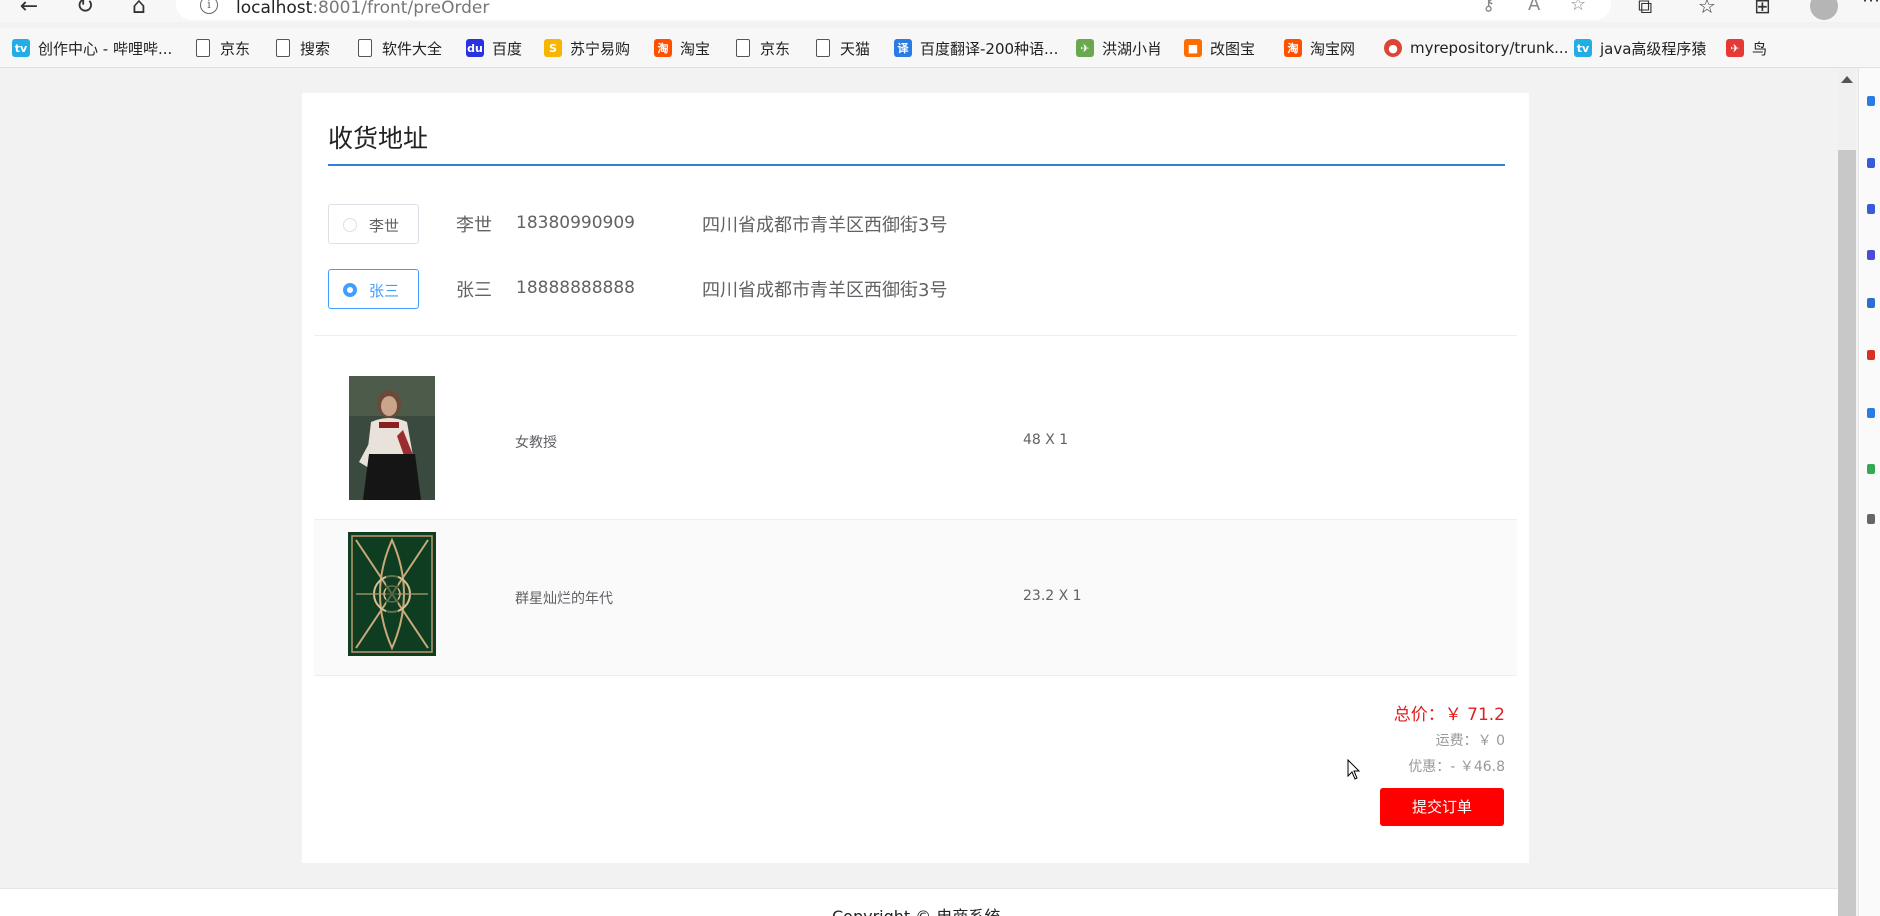 The image size is (1880, 916). Describe the element at coordinates (475, 48) in the screenshot. I see `baidu-icon: du` at that location.